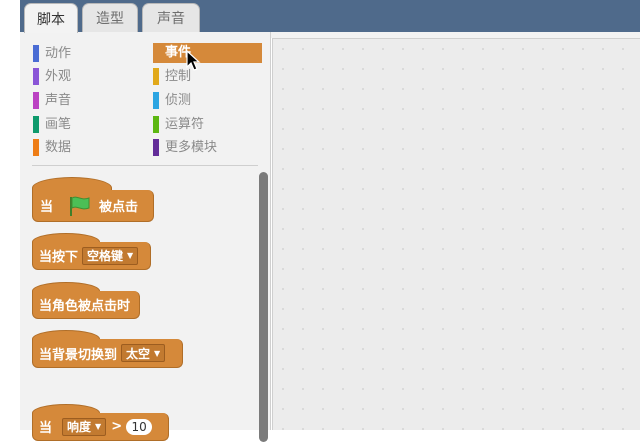  I want to click on block-label: 当角色被点击时, so click(85, 306).